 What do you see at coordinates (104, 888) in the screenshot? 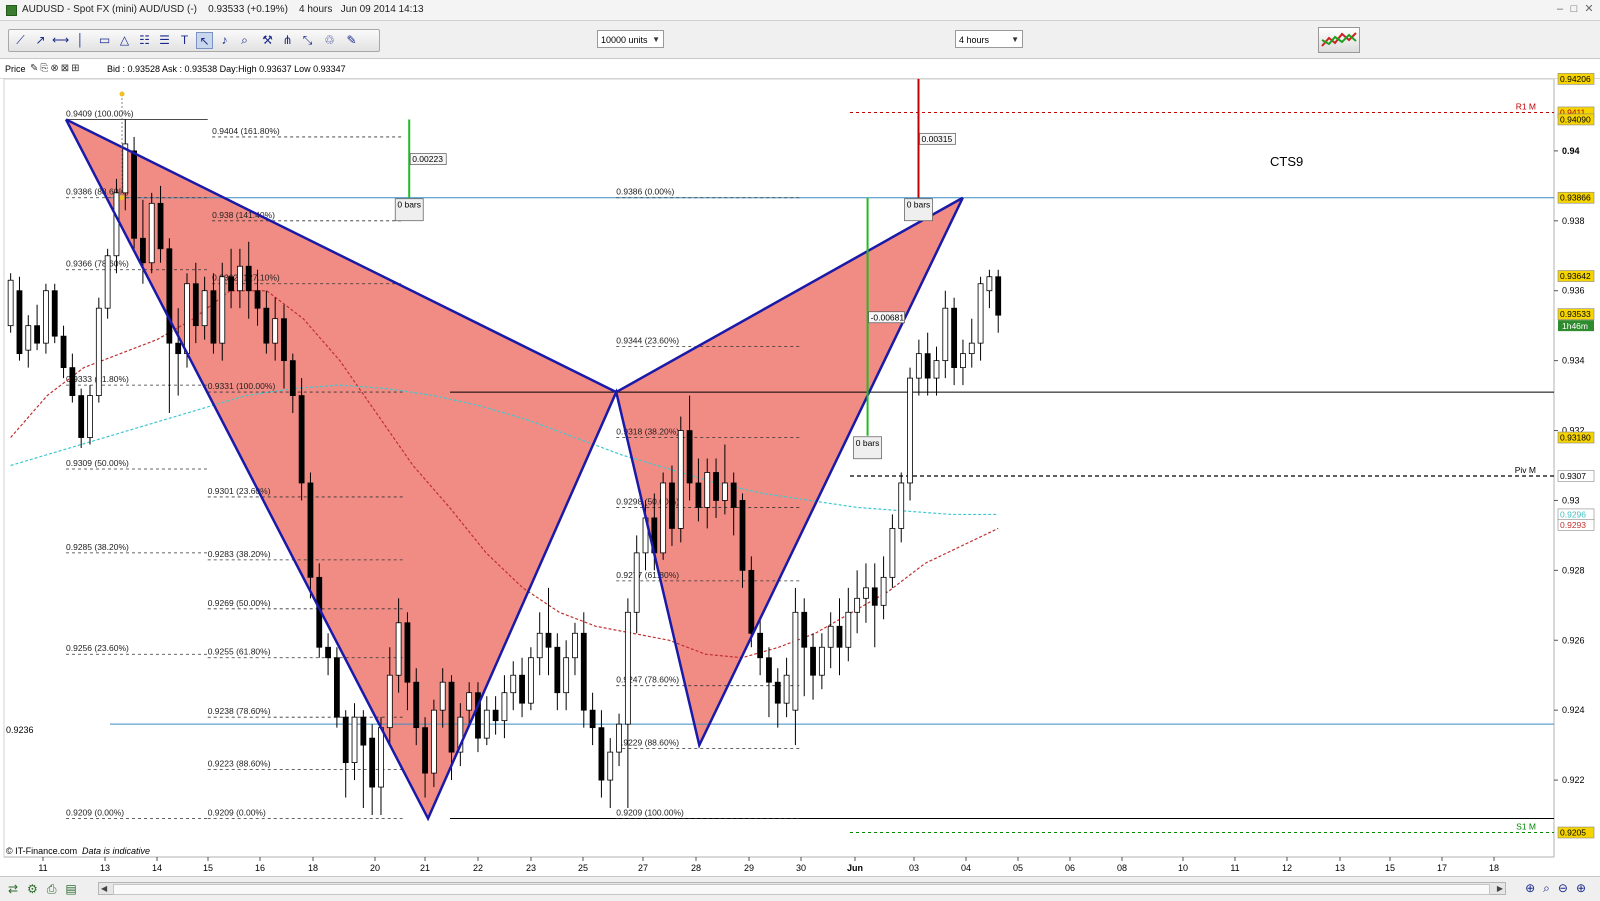
I see `scroll-left-icon: ◀` at bounding box center [104, 888].